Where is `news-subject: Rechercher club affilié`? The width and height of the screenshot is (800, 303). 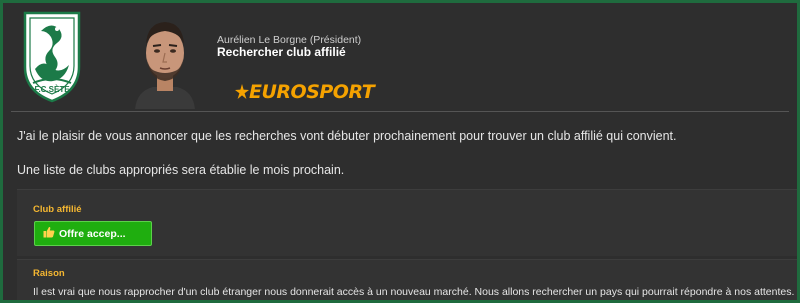 news-subject: Rechercher club affilié is located at coordinates (281, 52).